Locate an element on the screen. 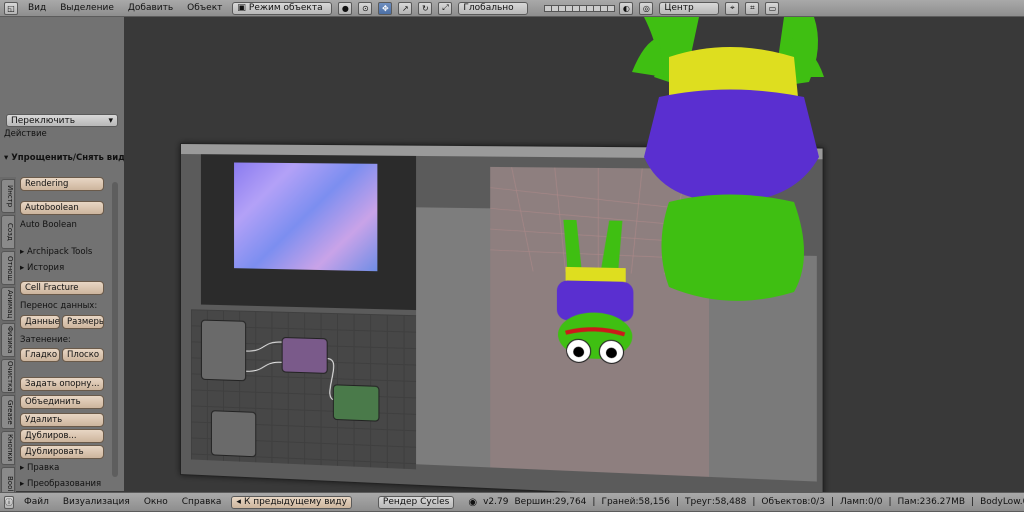  editor-type-icon: ◱ is located at coordinates (11, 8).